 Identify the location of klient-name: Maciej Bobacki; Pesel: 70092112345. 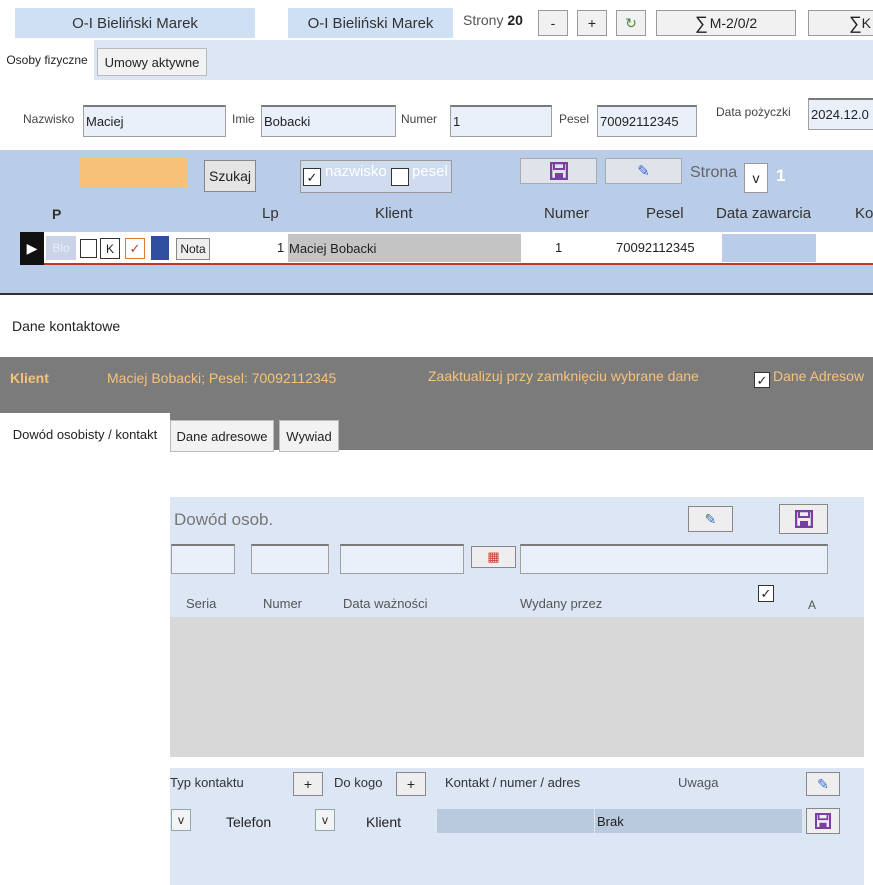
(222, 378).